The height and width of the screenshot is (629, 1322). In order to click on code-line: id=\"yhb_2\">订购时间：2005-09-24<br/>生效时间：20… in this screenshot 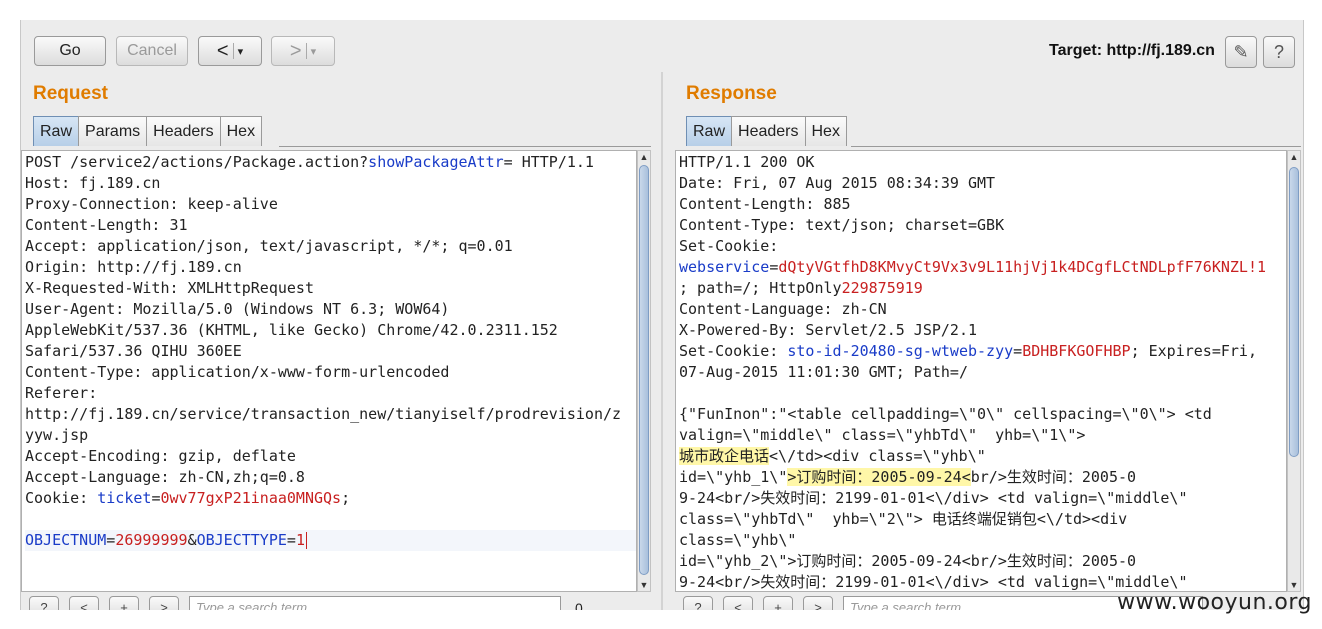, I will do `click(908, 561)`.